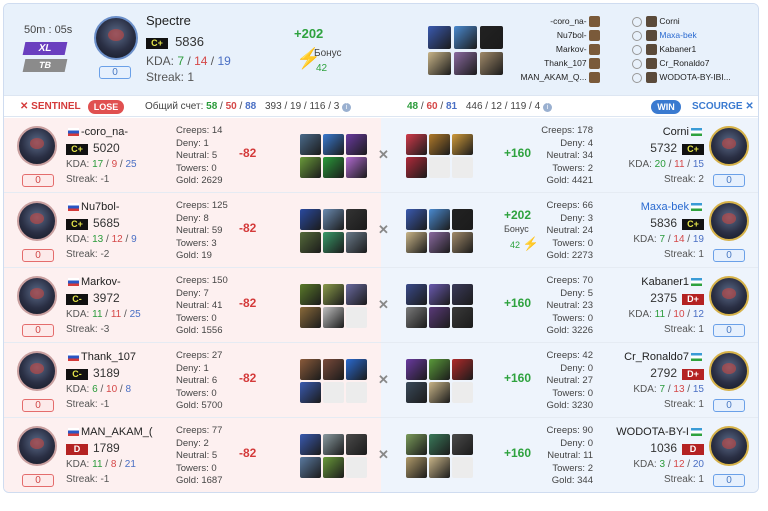  I want to click on player-name: Nu7bol-, so click(93, 207).